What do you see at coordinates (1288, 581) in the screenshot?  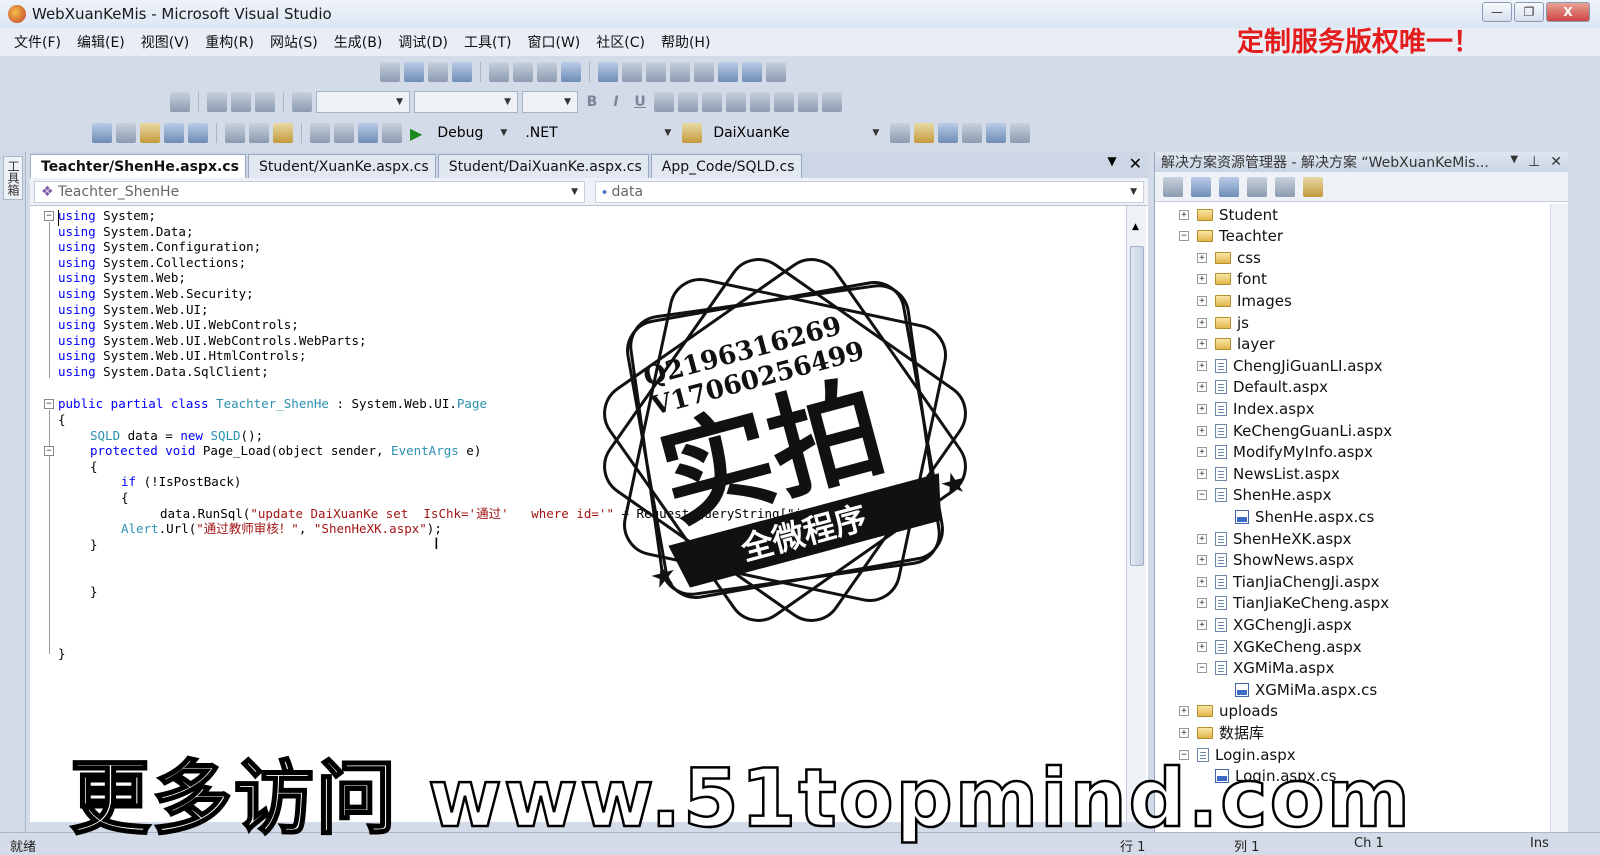 I see `tree-item: + TianJiaChengJi.aspx` at bounding box center [1288, 581].